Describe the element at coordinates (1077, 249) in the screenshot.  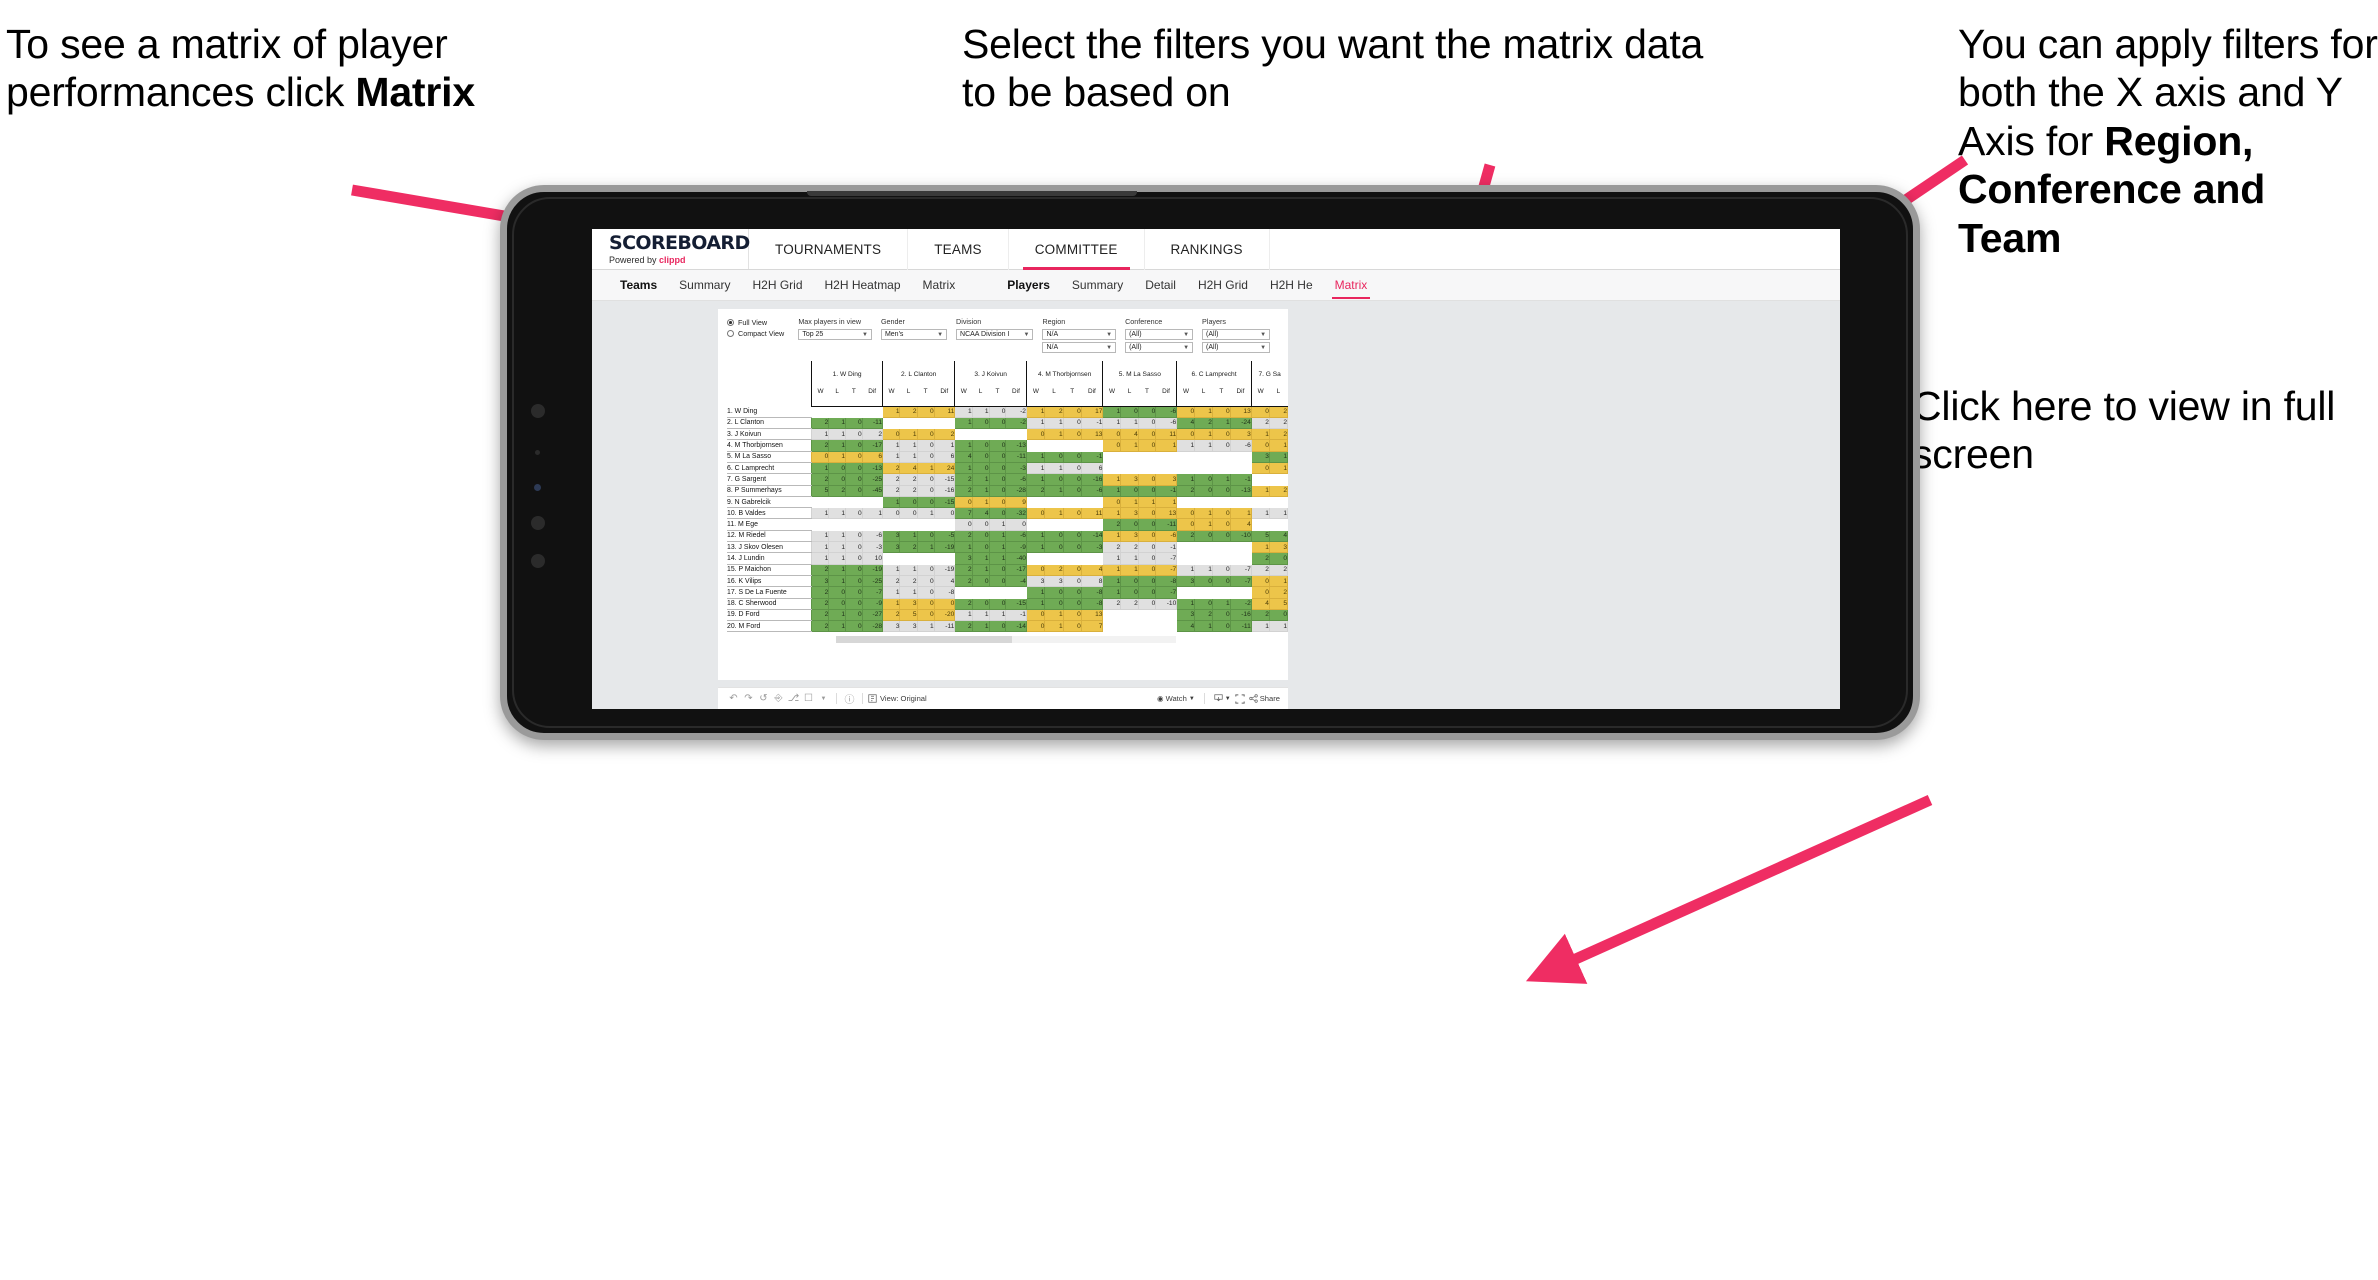
I see `nav-item-committee: COMMITTEE` at that location.